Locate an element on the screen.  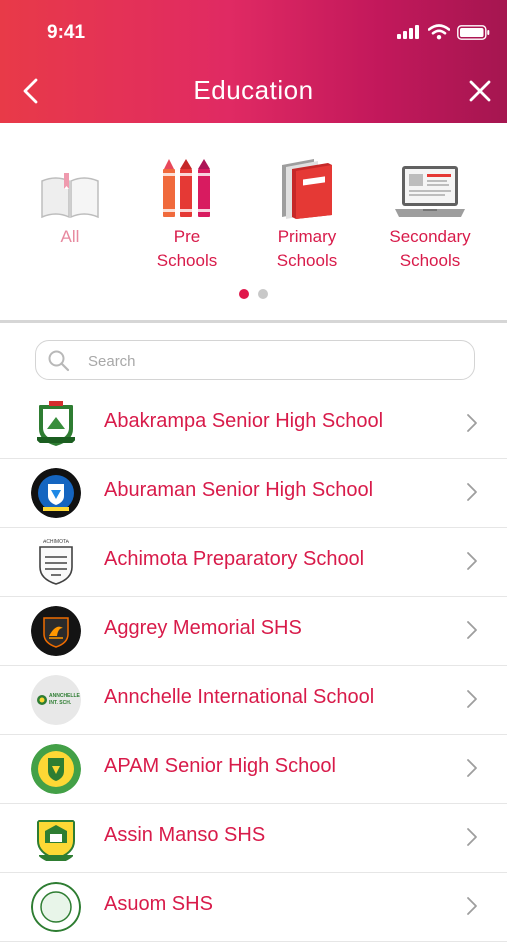
laptop-icon is located at coordinates (430, 191).